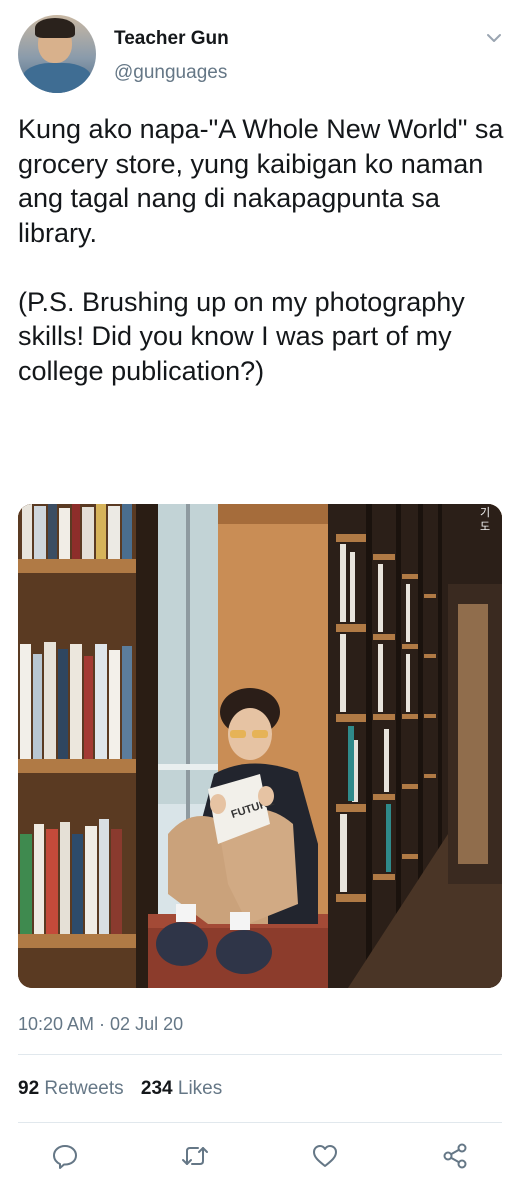 This screenshot has height=1200, width=520. I want to click on avatar-hair, so click(55, 28).